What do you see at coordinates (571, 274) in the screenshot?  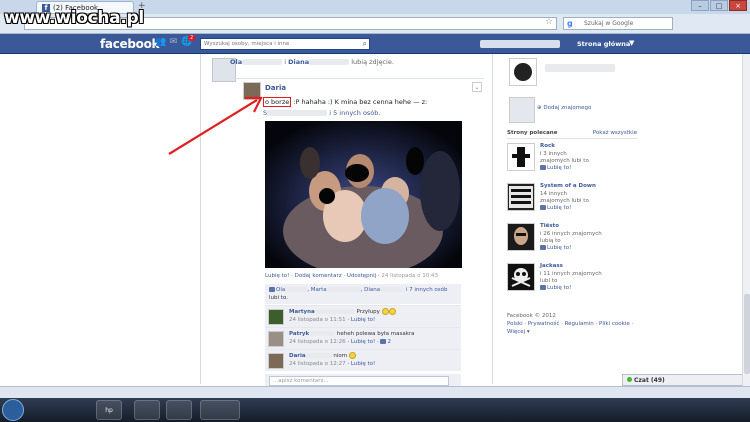 I see `page-meta-a: i 11 innych znajomych` at bounding box center [571, 274].